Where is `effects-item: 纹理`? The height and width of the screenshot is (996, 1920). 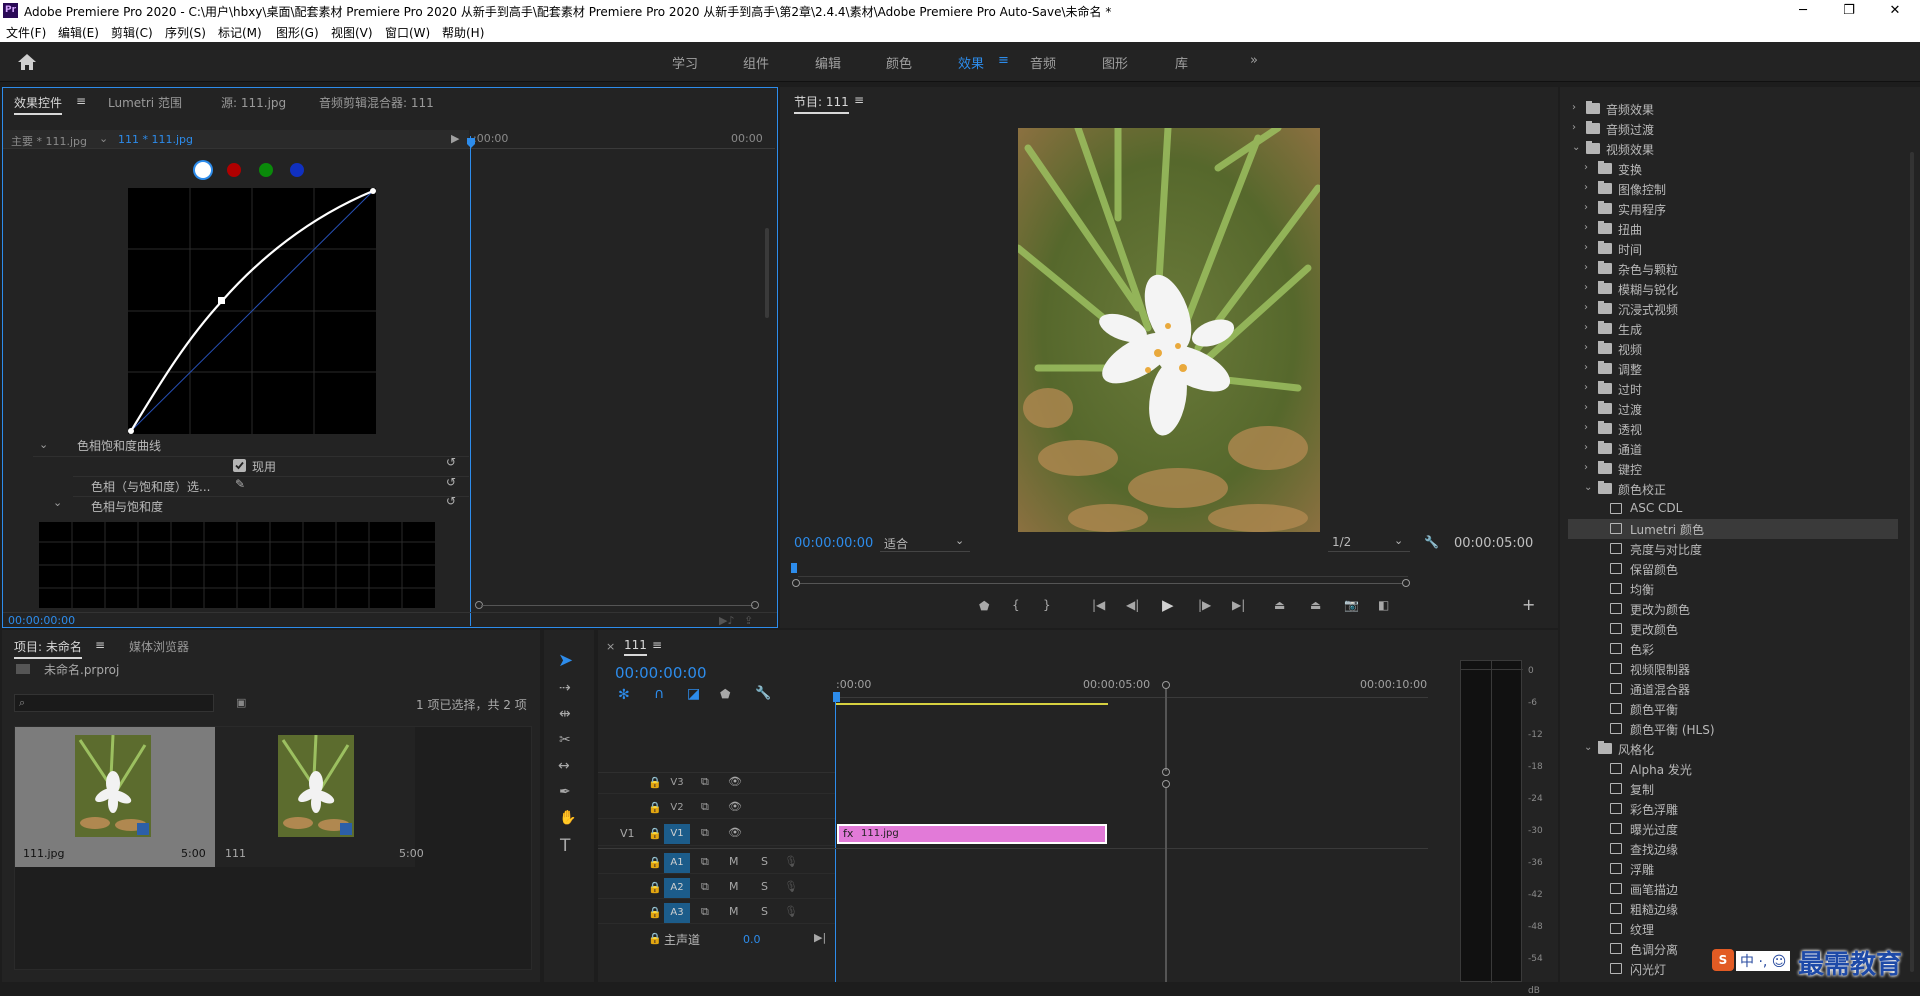
effects-item: 纹理 is located at coordinates (1733, 929).